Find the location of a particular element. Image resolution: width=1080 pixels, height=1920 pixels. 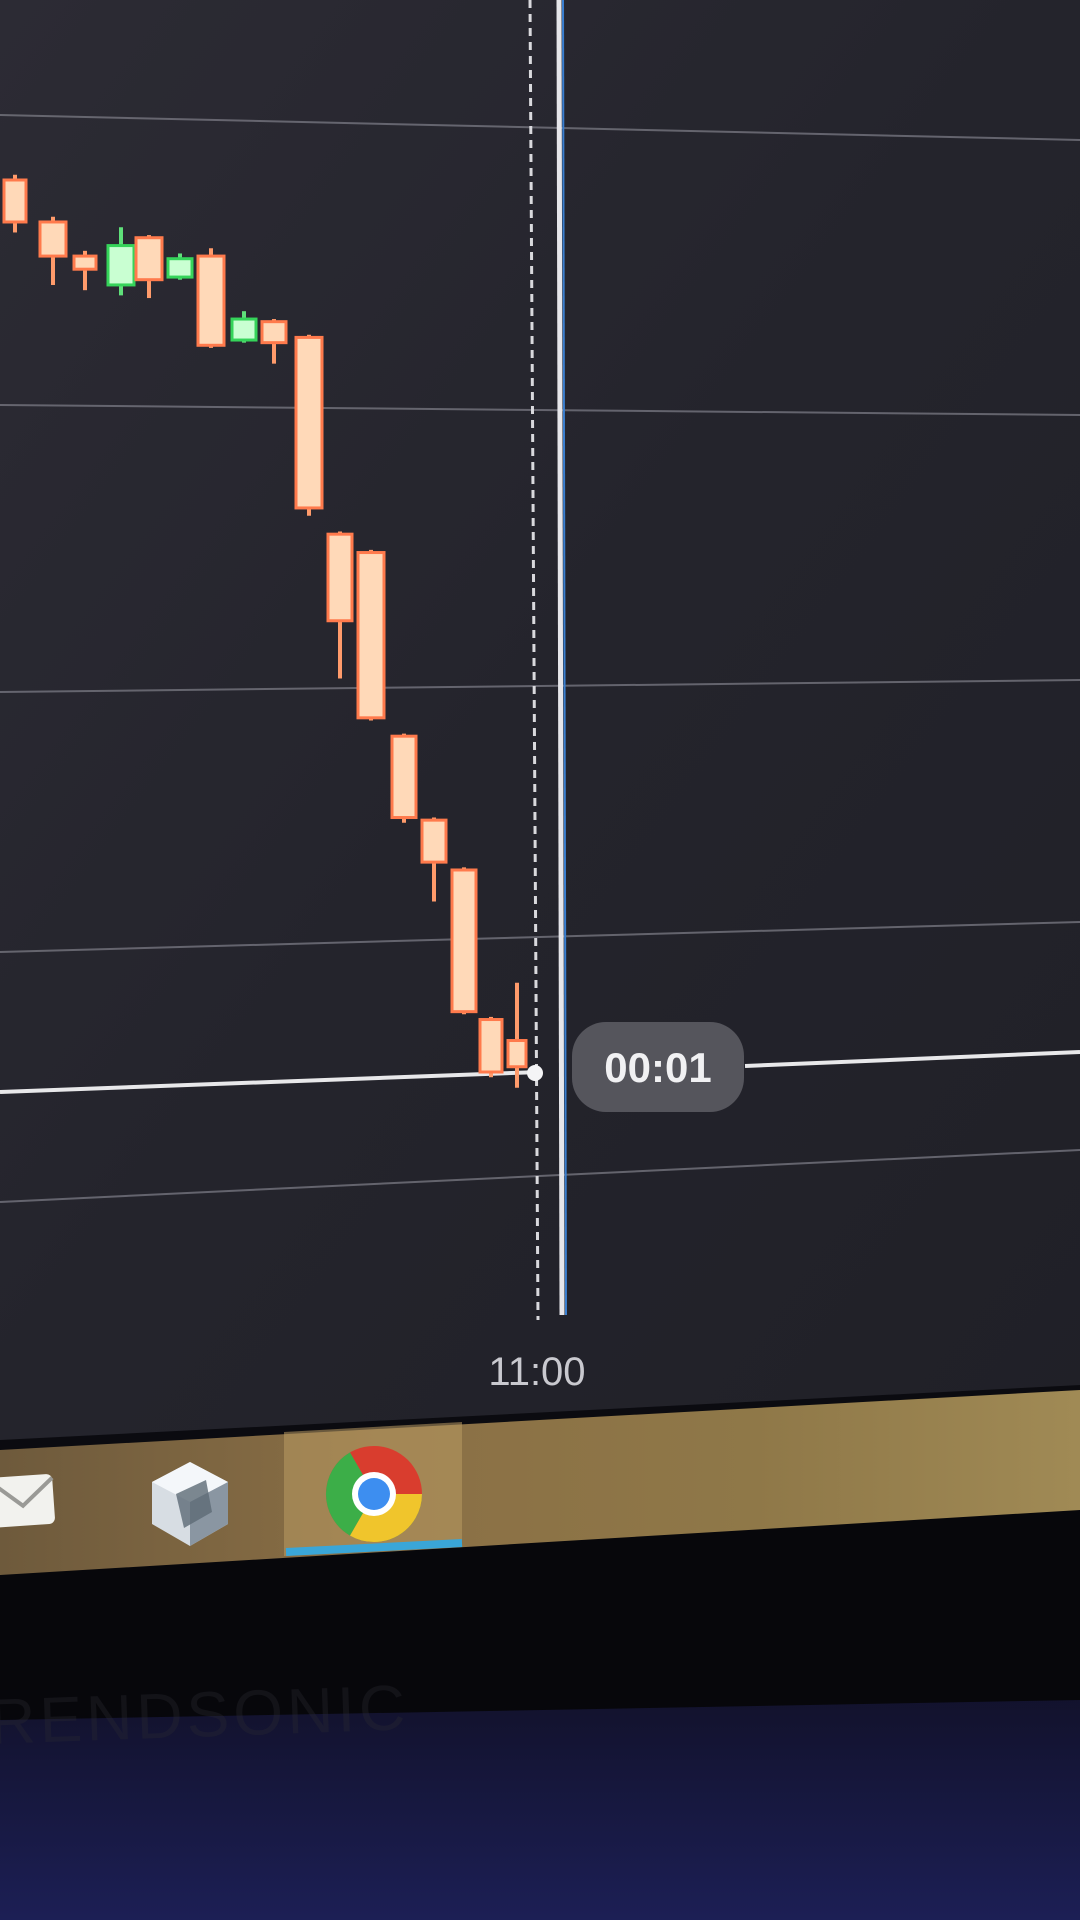

timer-badge: 00:01 is located at coordinates (658, 1067).